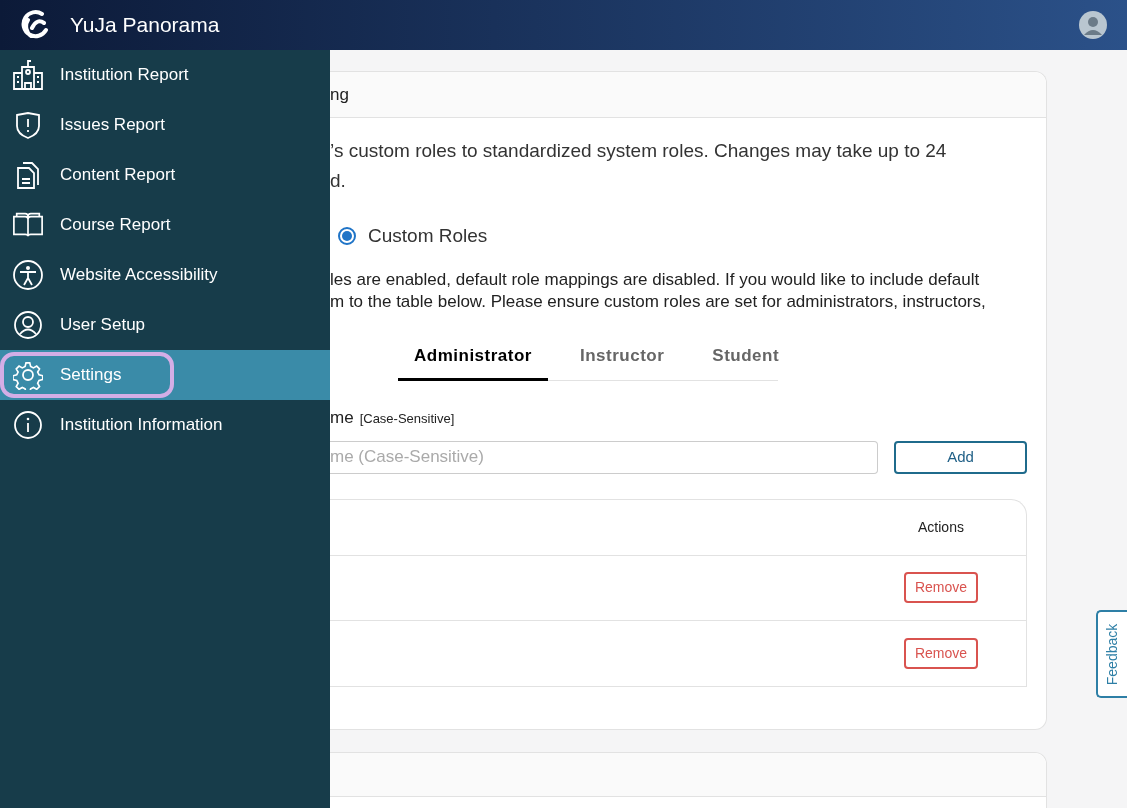 The image size is (1127, 808). What do you see at coordinates (941, 527) in the screenshot?
I see `column-header: Actions` at bounding box center [941, 527].